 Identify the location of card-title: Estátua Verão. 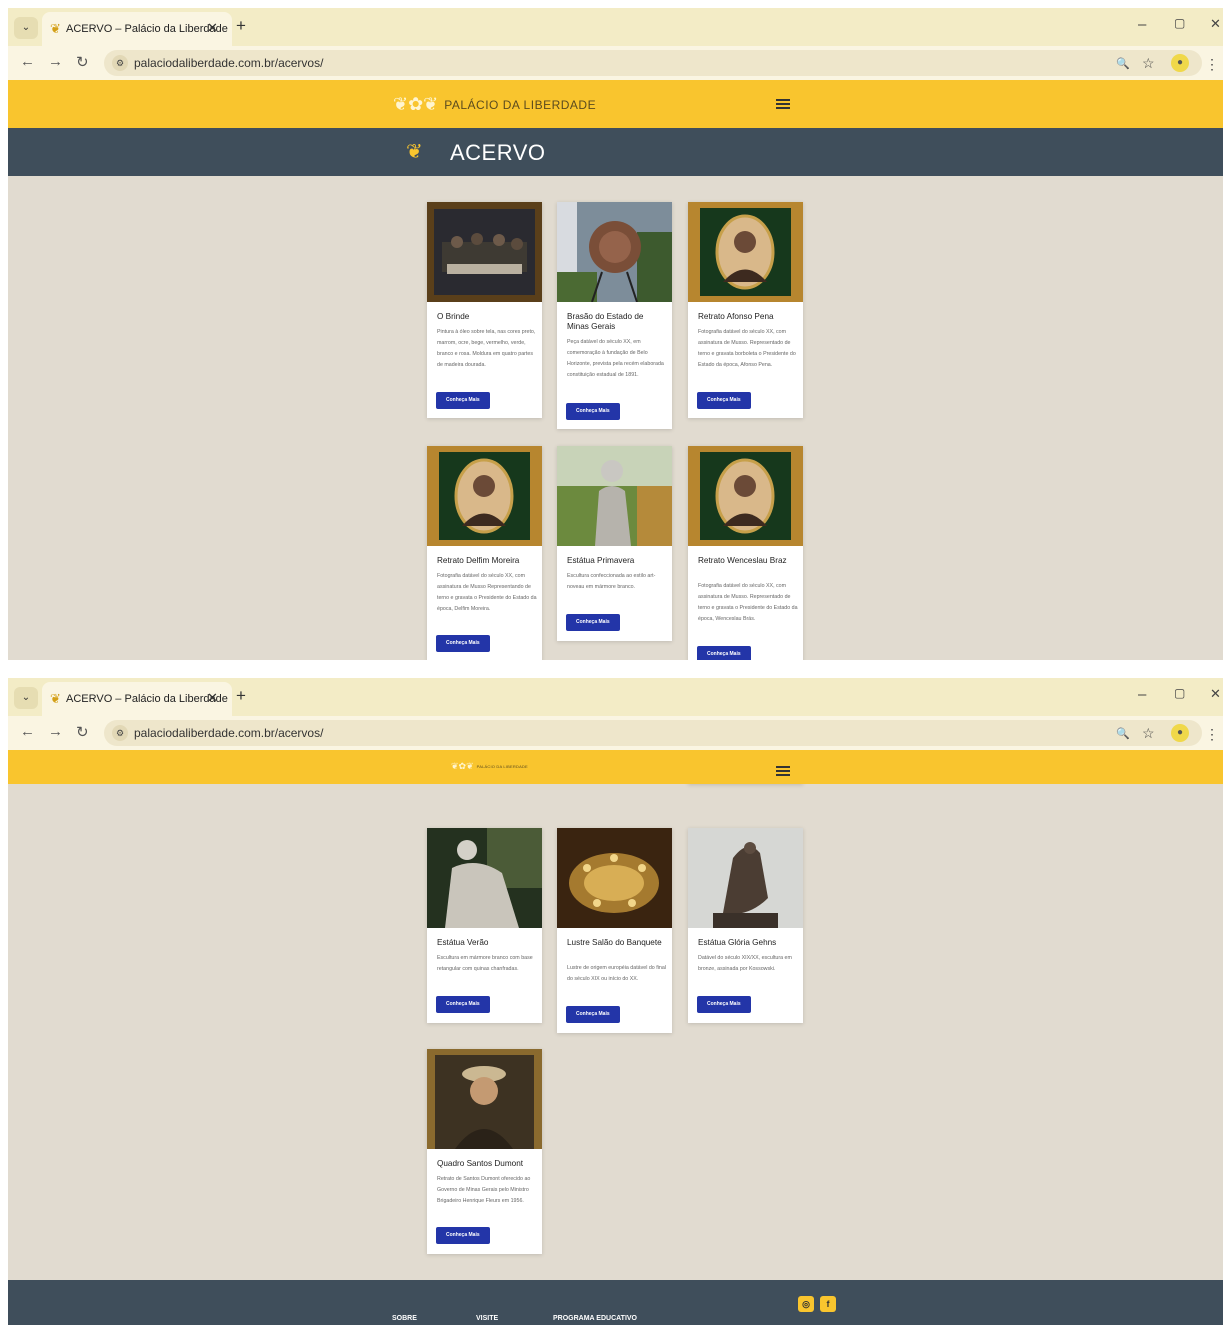
(463, 942).